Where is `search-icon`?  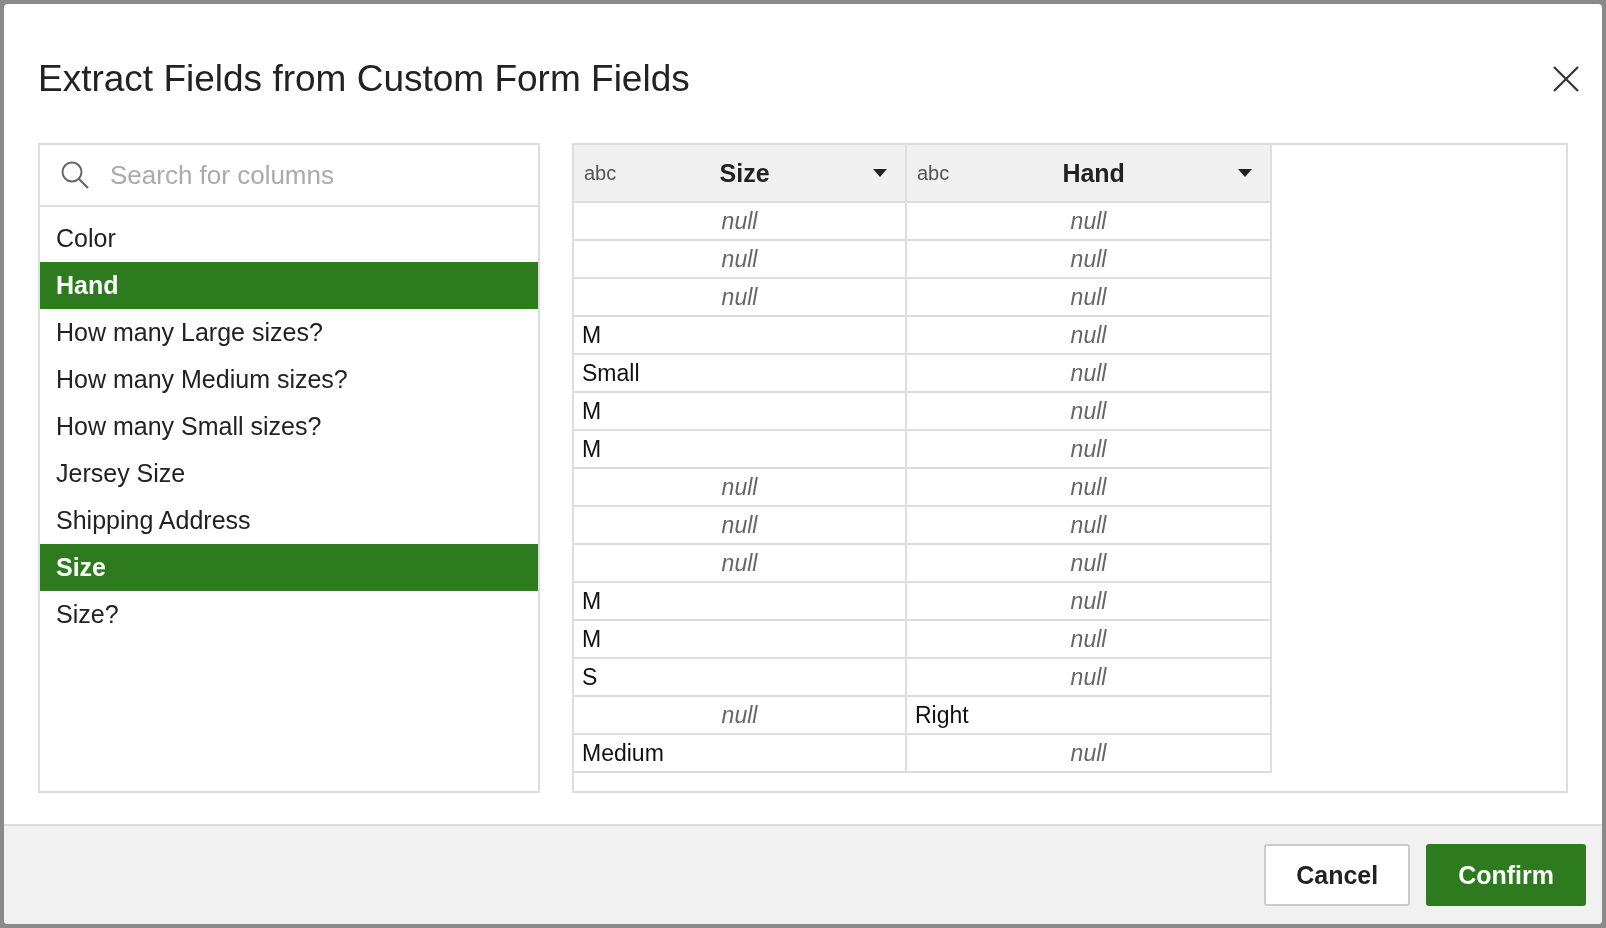
search-icon is located at coordinates (75, 175).